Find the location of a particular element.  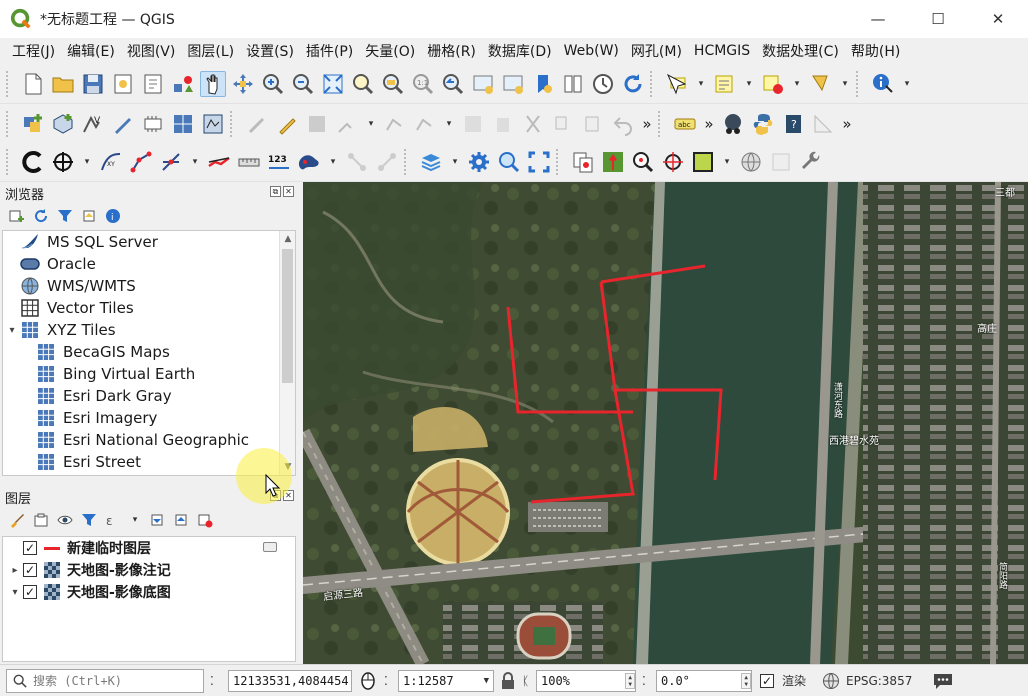

scale-dropdown-icon: ▼ is located at coordinates (486, 681).